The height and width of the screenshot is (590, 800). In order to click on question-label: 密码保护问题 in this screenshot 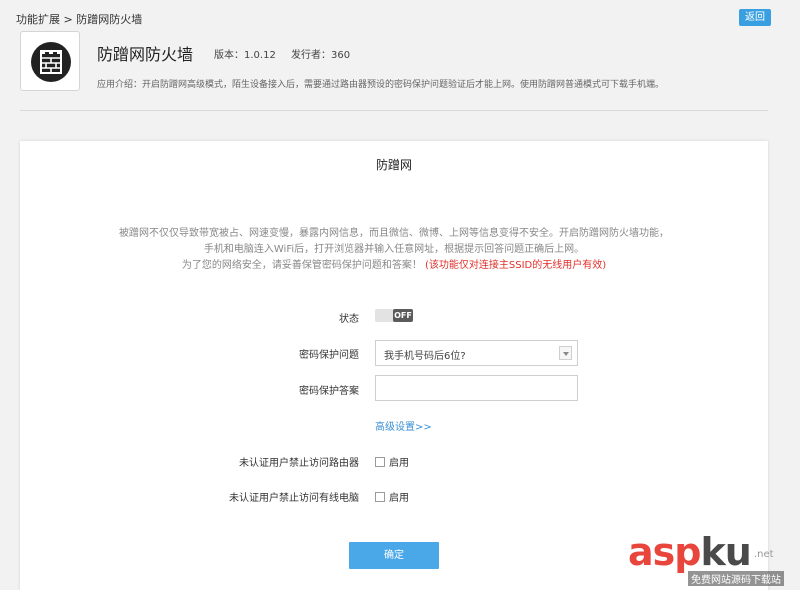, I will do `click(329, 355)`.